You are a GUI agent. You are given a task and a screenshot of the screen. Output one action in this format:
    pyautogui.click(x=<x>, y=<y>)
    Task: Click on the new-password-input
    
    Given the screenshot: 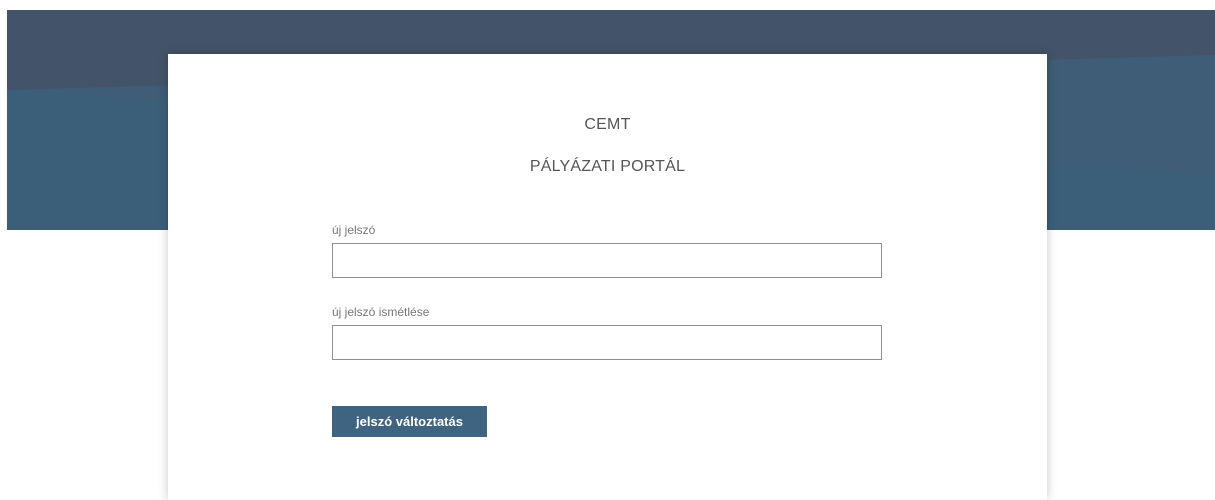 What is the action you would take?
    pyautogui.click(x=607, y=260)
    